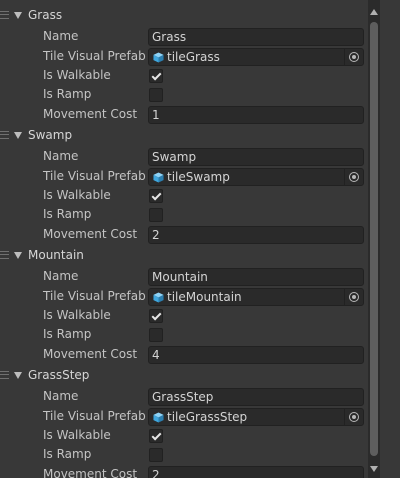 This screenshot has width=400, height=478. What do you see at coordinates (374, 469) in the screenshot?
I see `scroll-down-arrow-icon` at bounding box center [374, 469].